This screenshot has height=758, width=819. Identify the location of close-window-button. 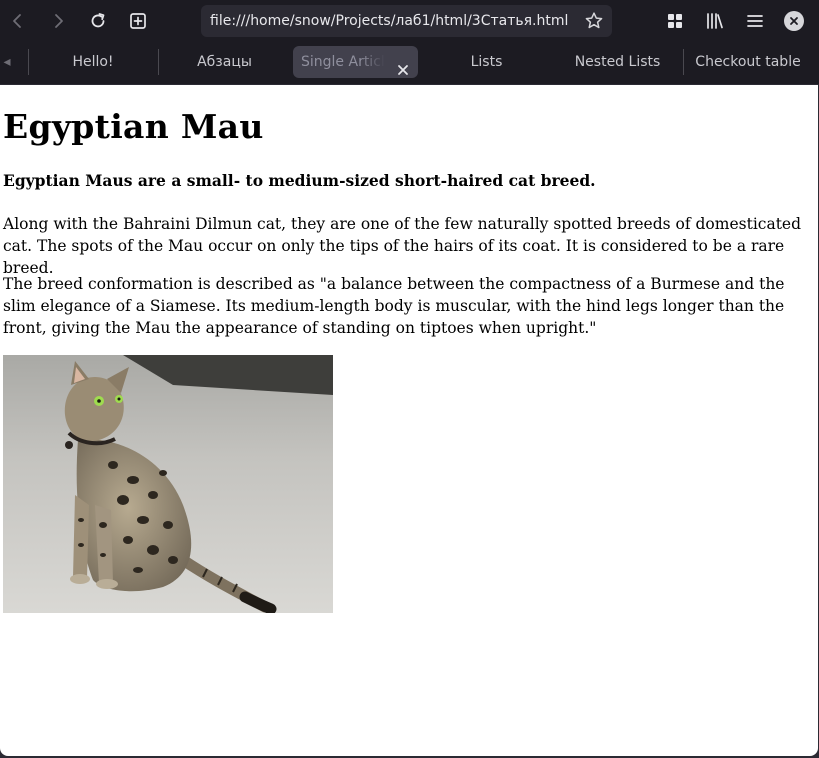
(794, 21).